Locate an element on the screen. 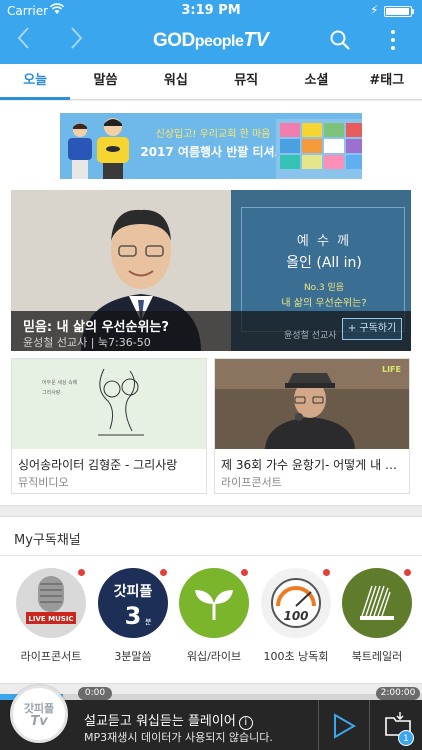 The height and width of the screenshot is (750, 422). channel-worship-live: 워십/라이브 is located at coordinates (214, 619).